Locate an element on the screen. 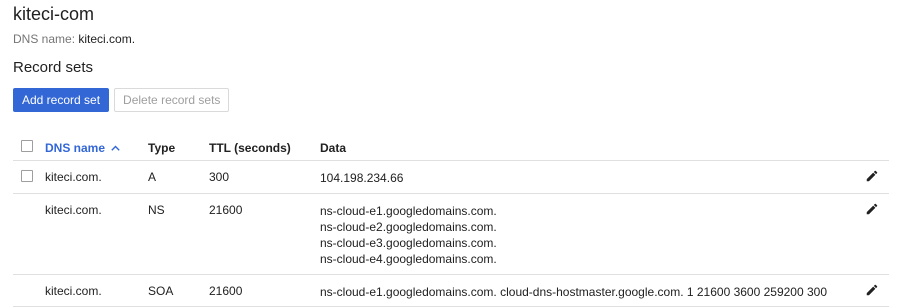 This screenshot has width=907, height=307. record-type: SOA is located at coordinates (161, 291).